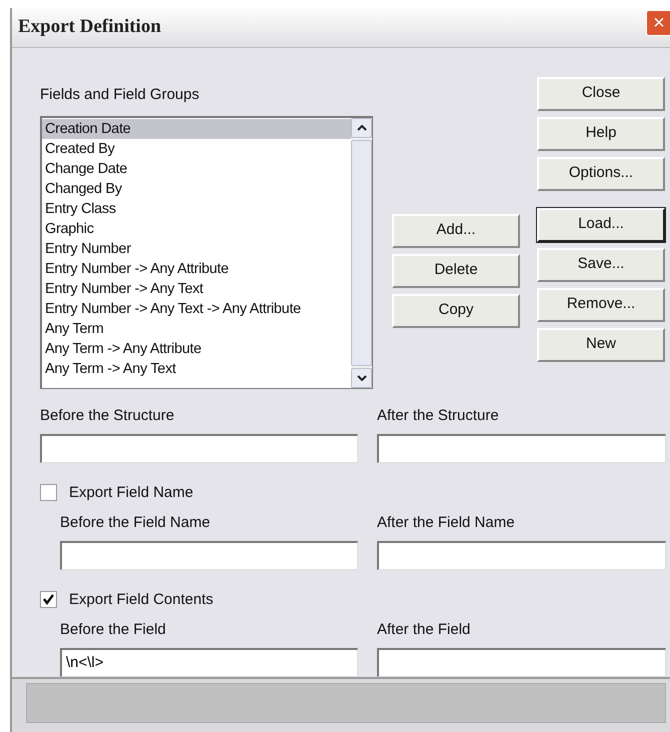  What do you see at coordinates (196, 269) in the screenshot?
I see `list-item: Entry Number -> Any Attribute` at bounding box center [196, 269].